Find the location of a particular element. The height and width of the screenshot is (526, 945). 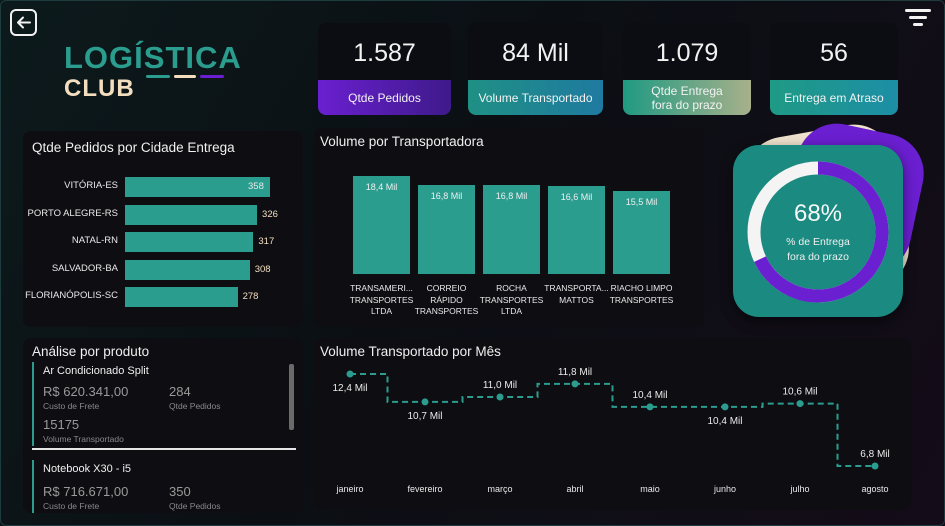

kpi-value: 84 Mil is located at coordinates (535, 53).